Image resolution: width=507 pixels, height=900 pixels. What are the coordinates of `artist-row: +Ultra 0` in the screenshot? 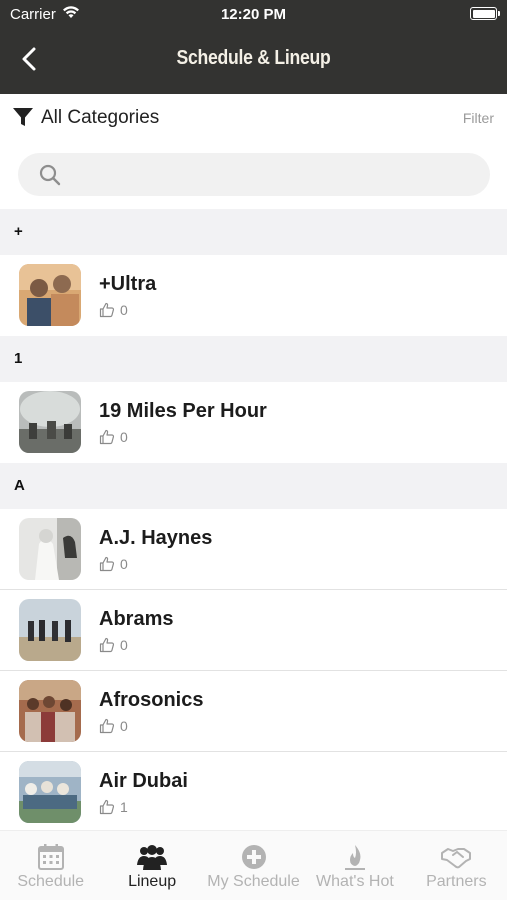 It's located at (253, 295).